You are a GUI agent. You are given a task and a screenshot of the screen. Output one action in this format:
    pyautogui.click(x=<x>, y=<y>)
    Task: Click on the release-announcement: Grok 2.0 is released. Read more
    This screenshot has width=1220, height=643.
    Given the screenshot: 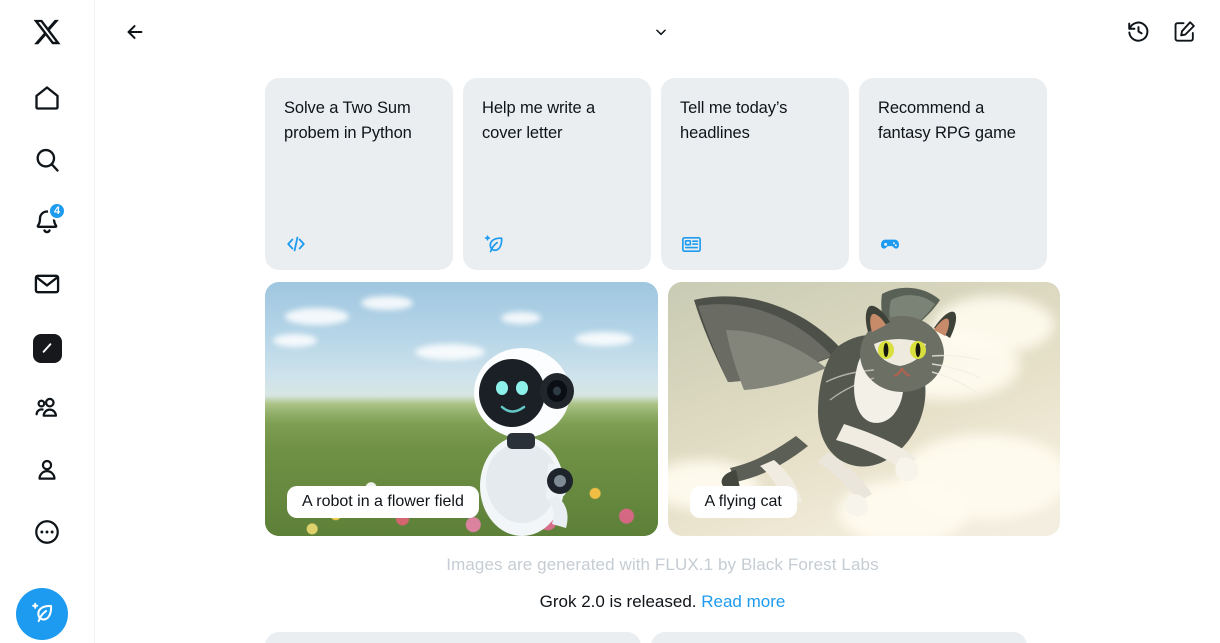 What is the action you would take?
    pyautogui.click(x=662, y=602)
    